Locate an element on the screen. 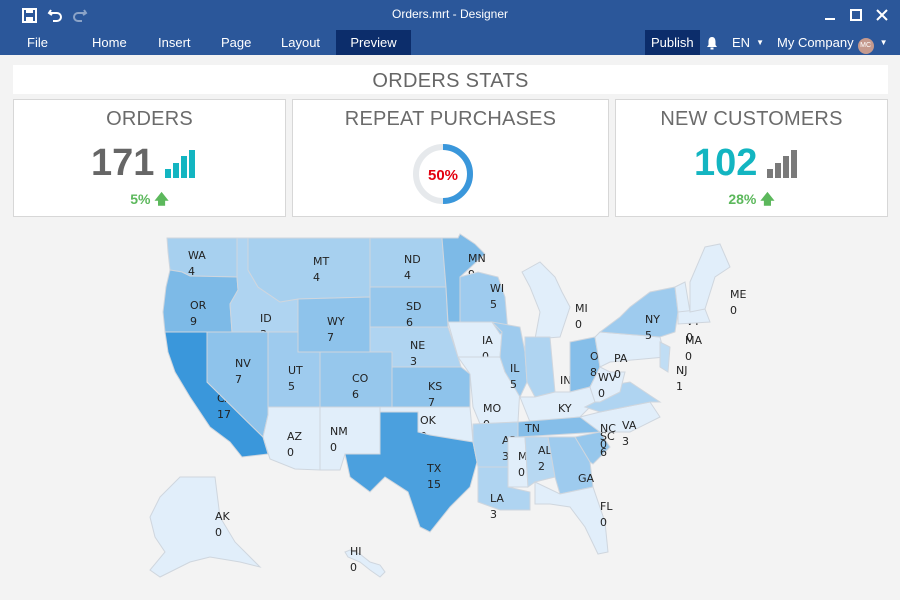 This screenshot has height=600, width=900. menu-layout: Layout is located at coordinates (300, 42).